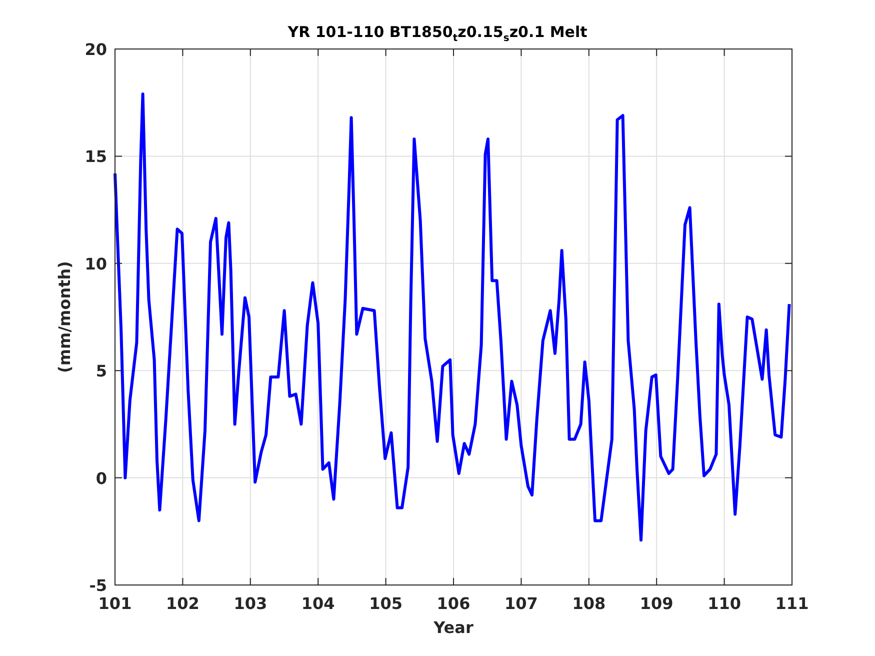  Describe the element at coordinates (318, 603) in the screenshot. I see `tick-label: 104` at that location.